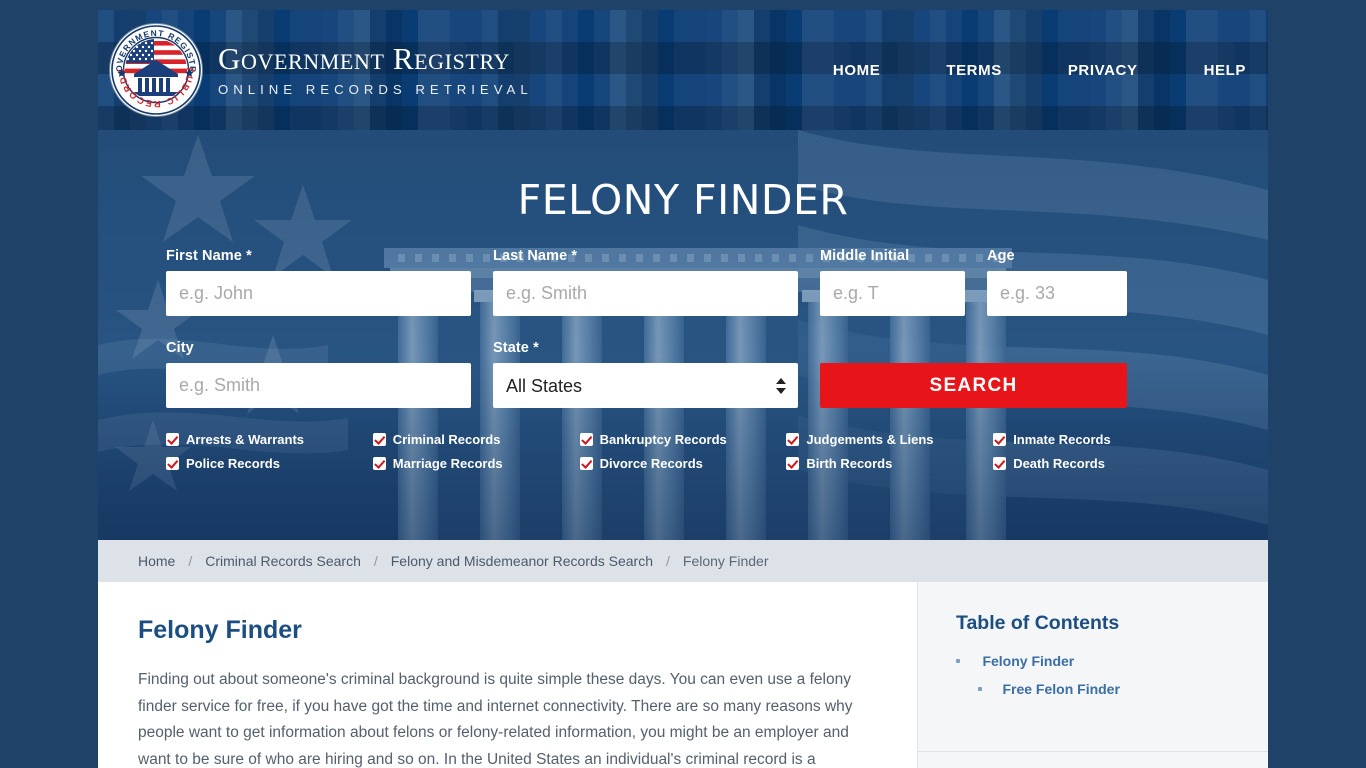 Image resolution: width=1366 pixels, height=768 pixels. Describe the element at coordinates (447, 463) in the screenshot. I see `checkbox-label: Marriage Records` at that location.